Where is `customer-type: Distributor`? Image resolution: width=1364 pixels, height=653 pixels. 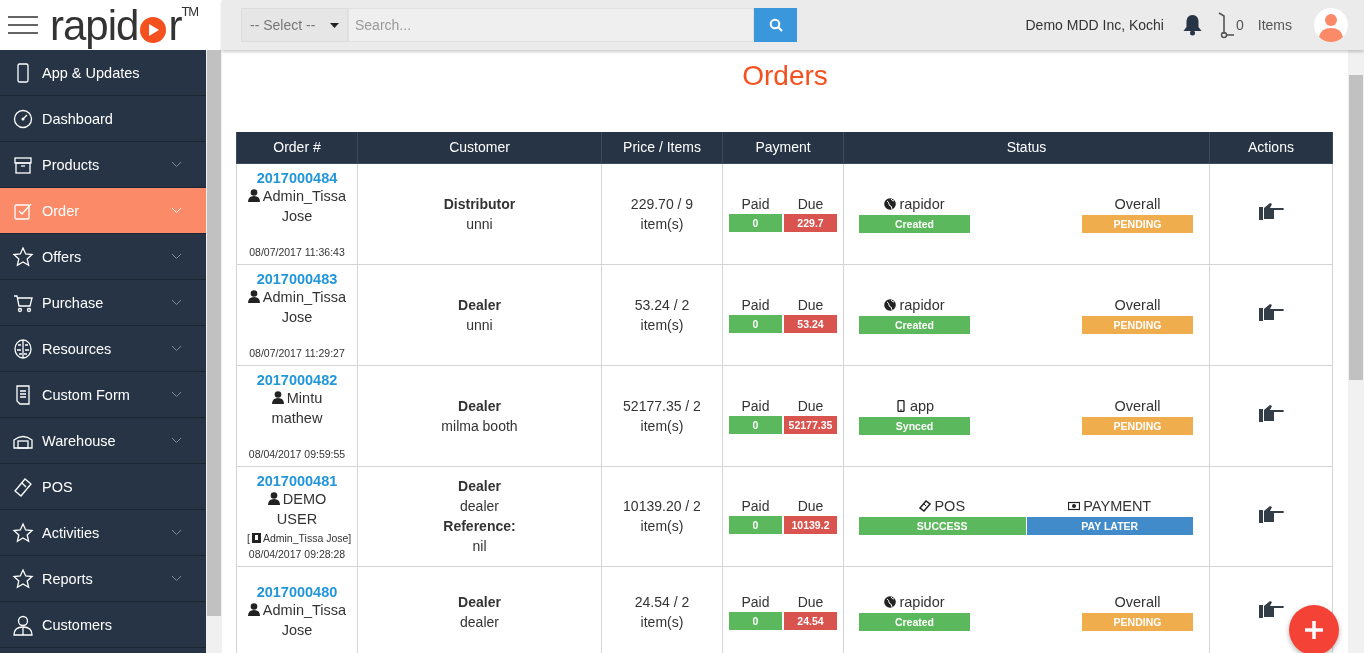
customer-type: Distributor is located at coordinates (479, 204).